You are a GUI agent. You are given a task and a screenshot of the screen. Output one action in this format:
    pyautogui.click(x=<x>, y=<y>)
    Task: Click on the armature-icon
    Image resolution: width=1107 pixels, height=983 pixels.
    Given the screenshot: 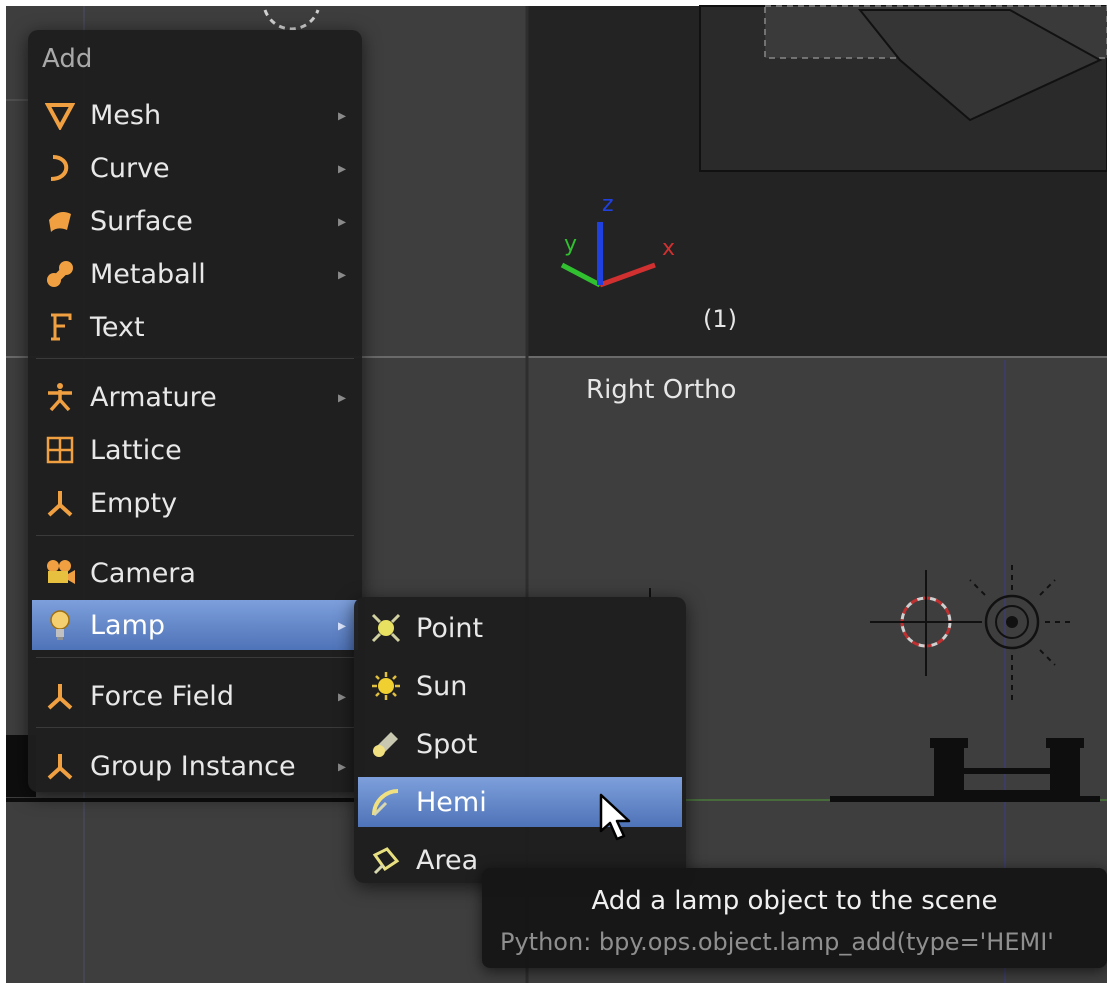 What is the action you would take?
    pyautogui.click(x=60, y=397)
    